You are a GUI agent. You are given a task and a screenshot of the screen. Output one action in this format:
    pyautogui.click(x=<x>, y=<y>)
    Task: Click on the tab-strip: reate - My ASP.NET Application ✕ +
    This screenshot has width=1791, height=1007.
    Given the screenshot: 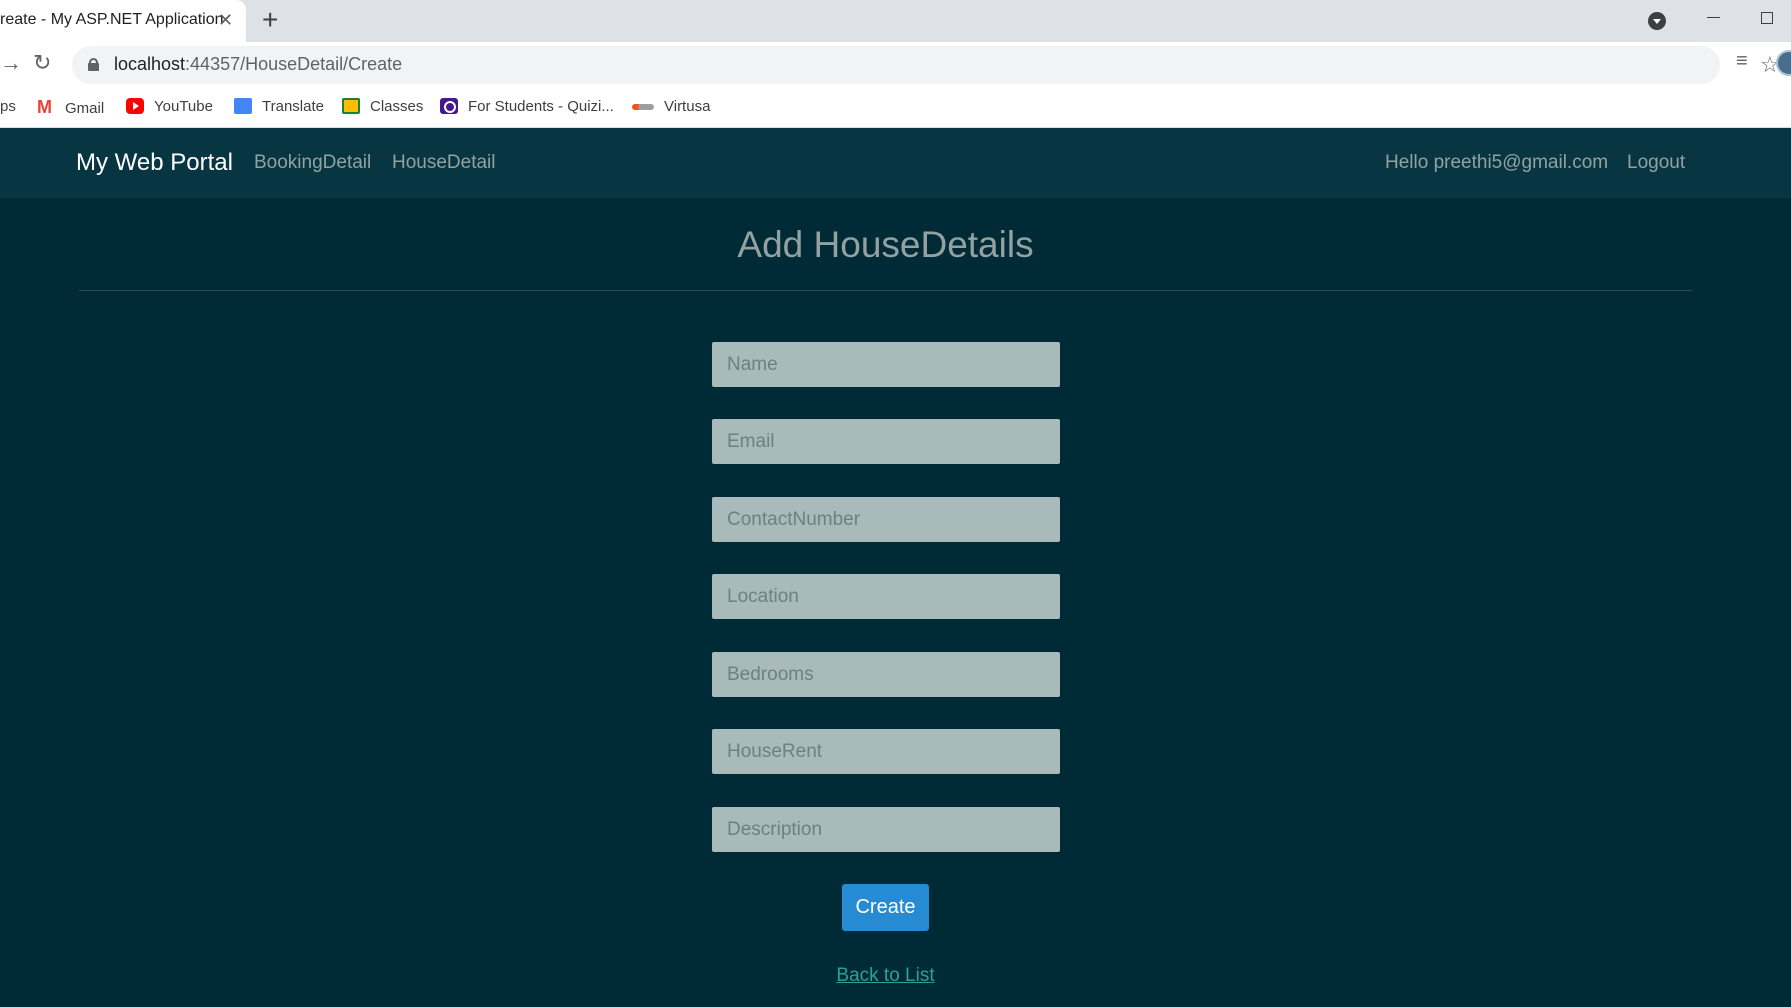 What is the action you would take?
    pyautogui.click(x=895, y=21)
    